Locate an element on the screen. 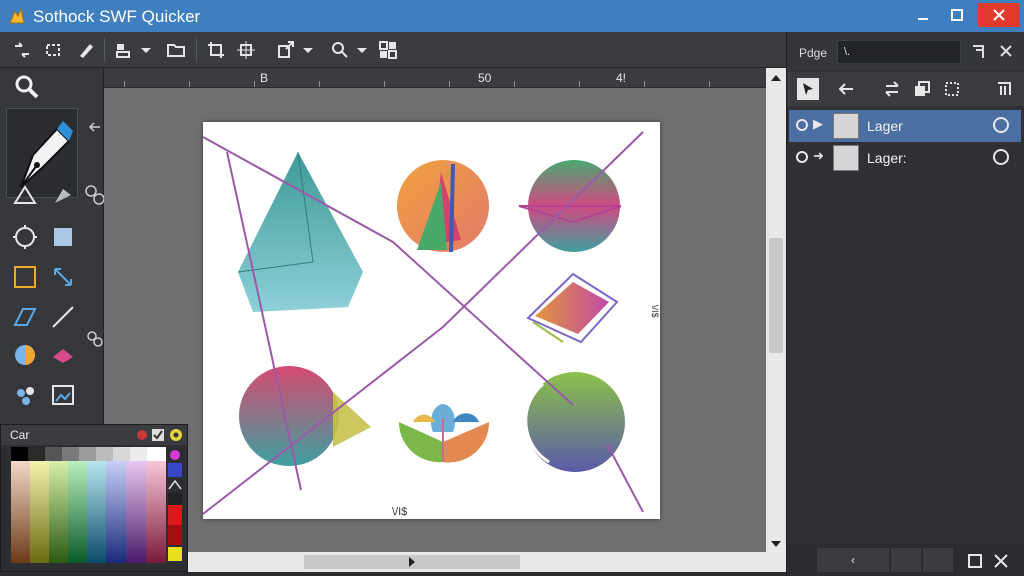 The image size is (1024, 576). crop-icon is located at coordinates (216, 50).